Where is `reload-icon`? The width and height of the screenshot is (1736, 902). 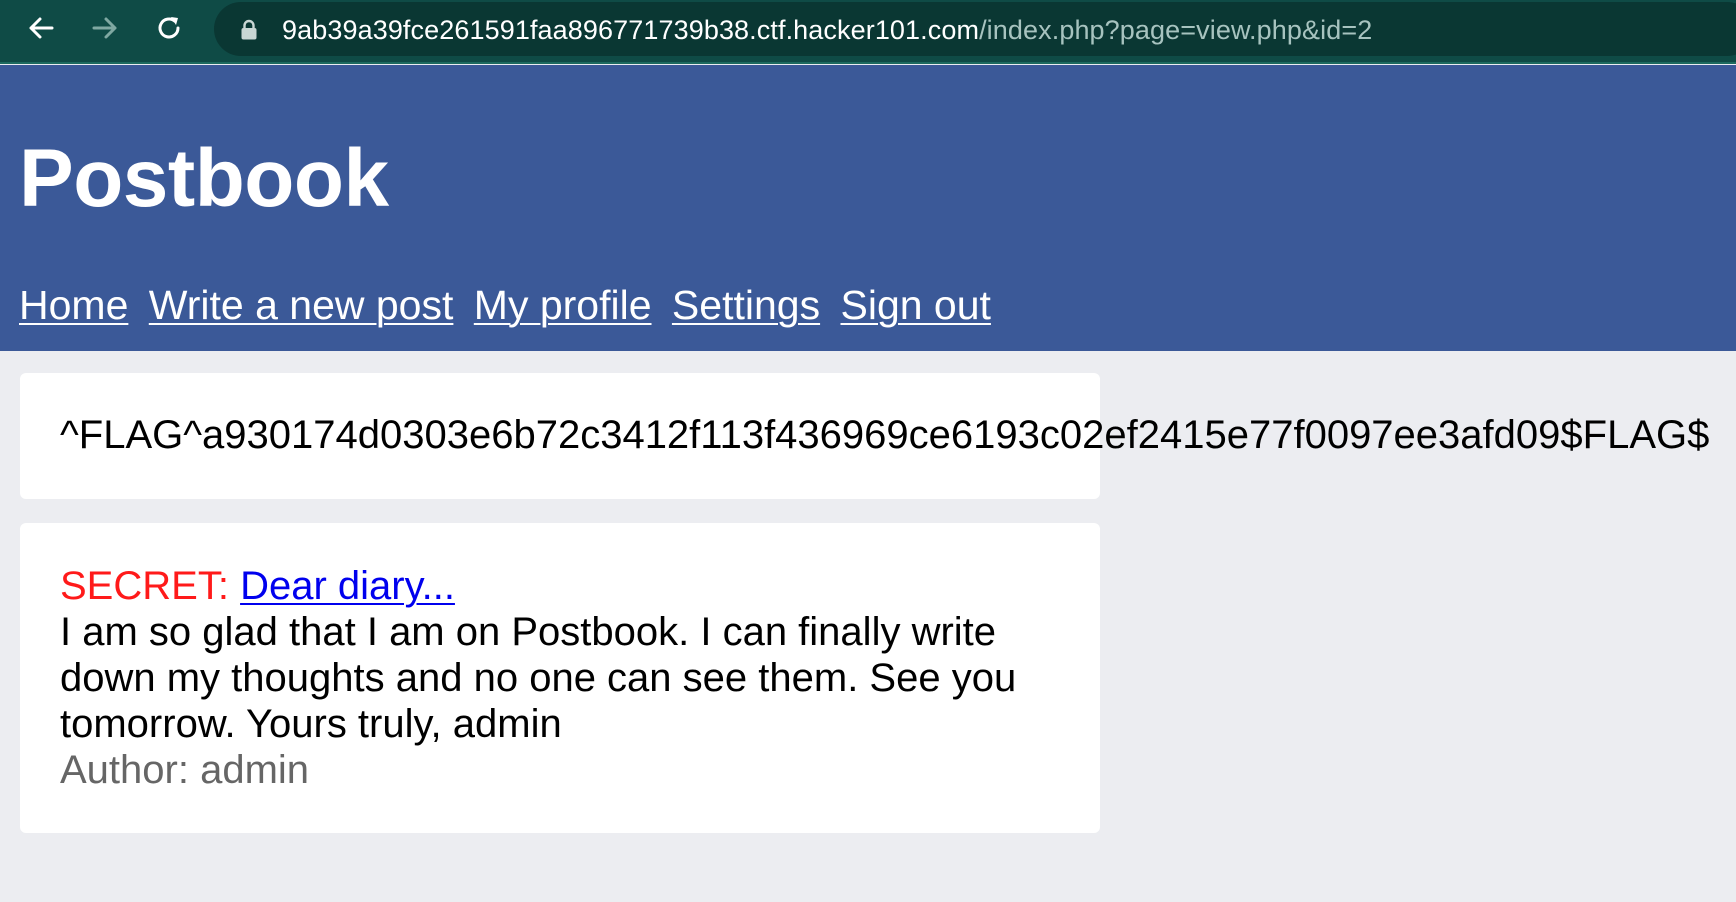 reload-icon is located at coordinates (169, 28).